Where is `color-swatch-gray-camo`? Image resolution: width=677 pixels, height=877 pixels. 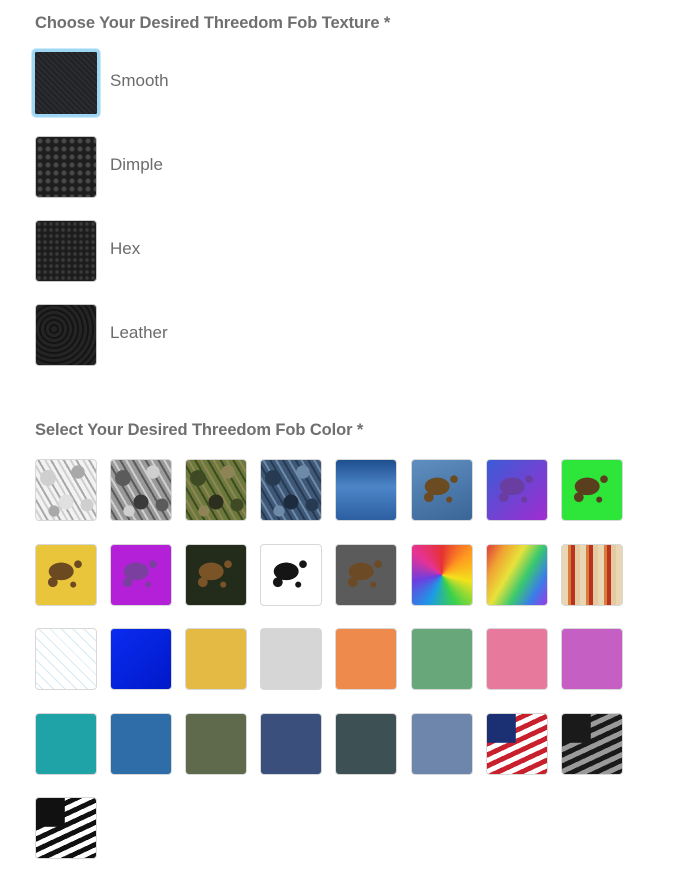 color-swatch-gray-camo is located at coordinates (141, 490).